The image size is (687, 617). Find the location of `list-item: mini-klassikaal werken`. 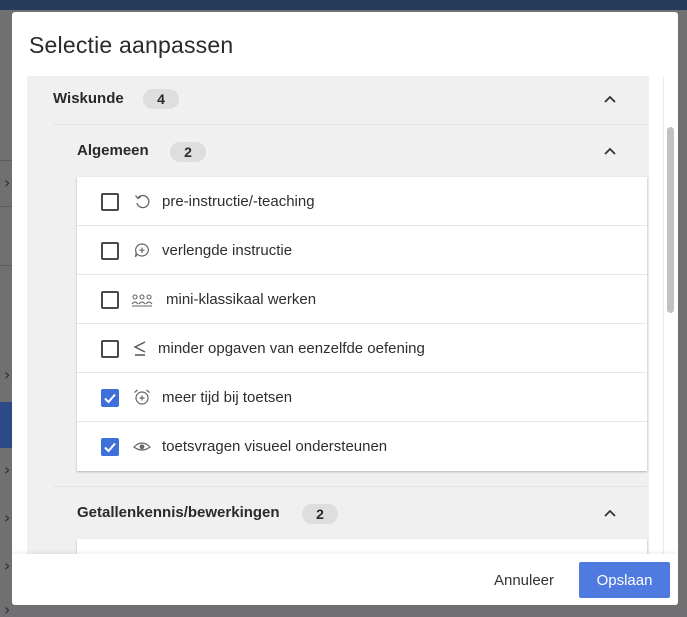

list-item: mini-klassikaal werken is located at coordinates (362, 299).